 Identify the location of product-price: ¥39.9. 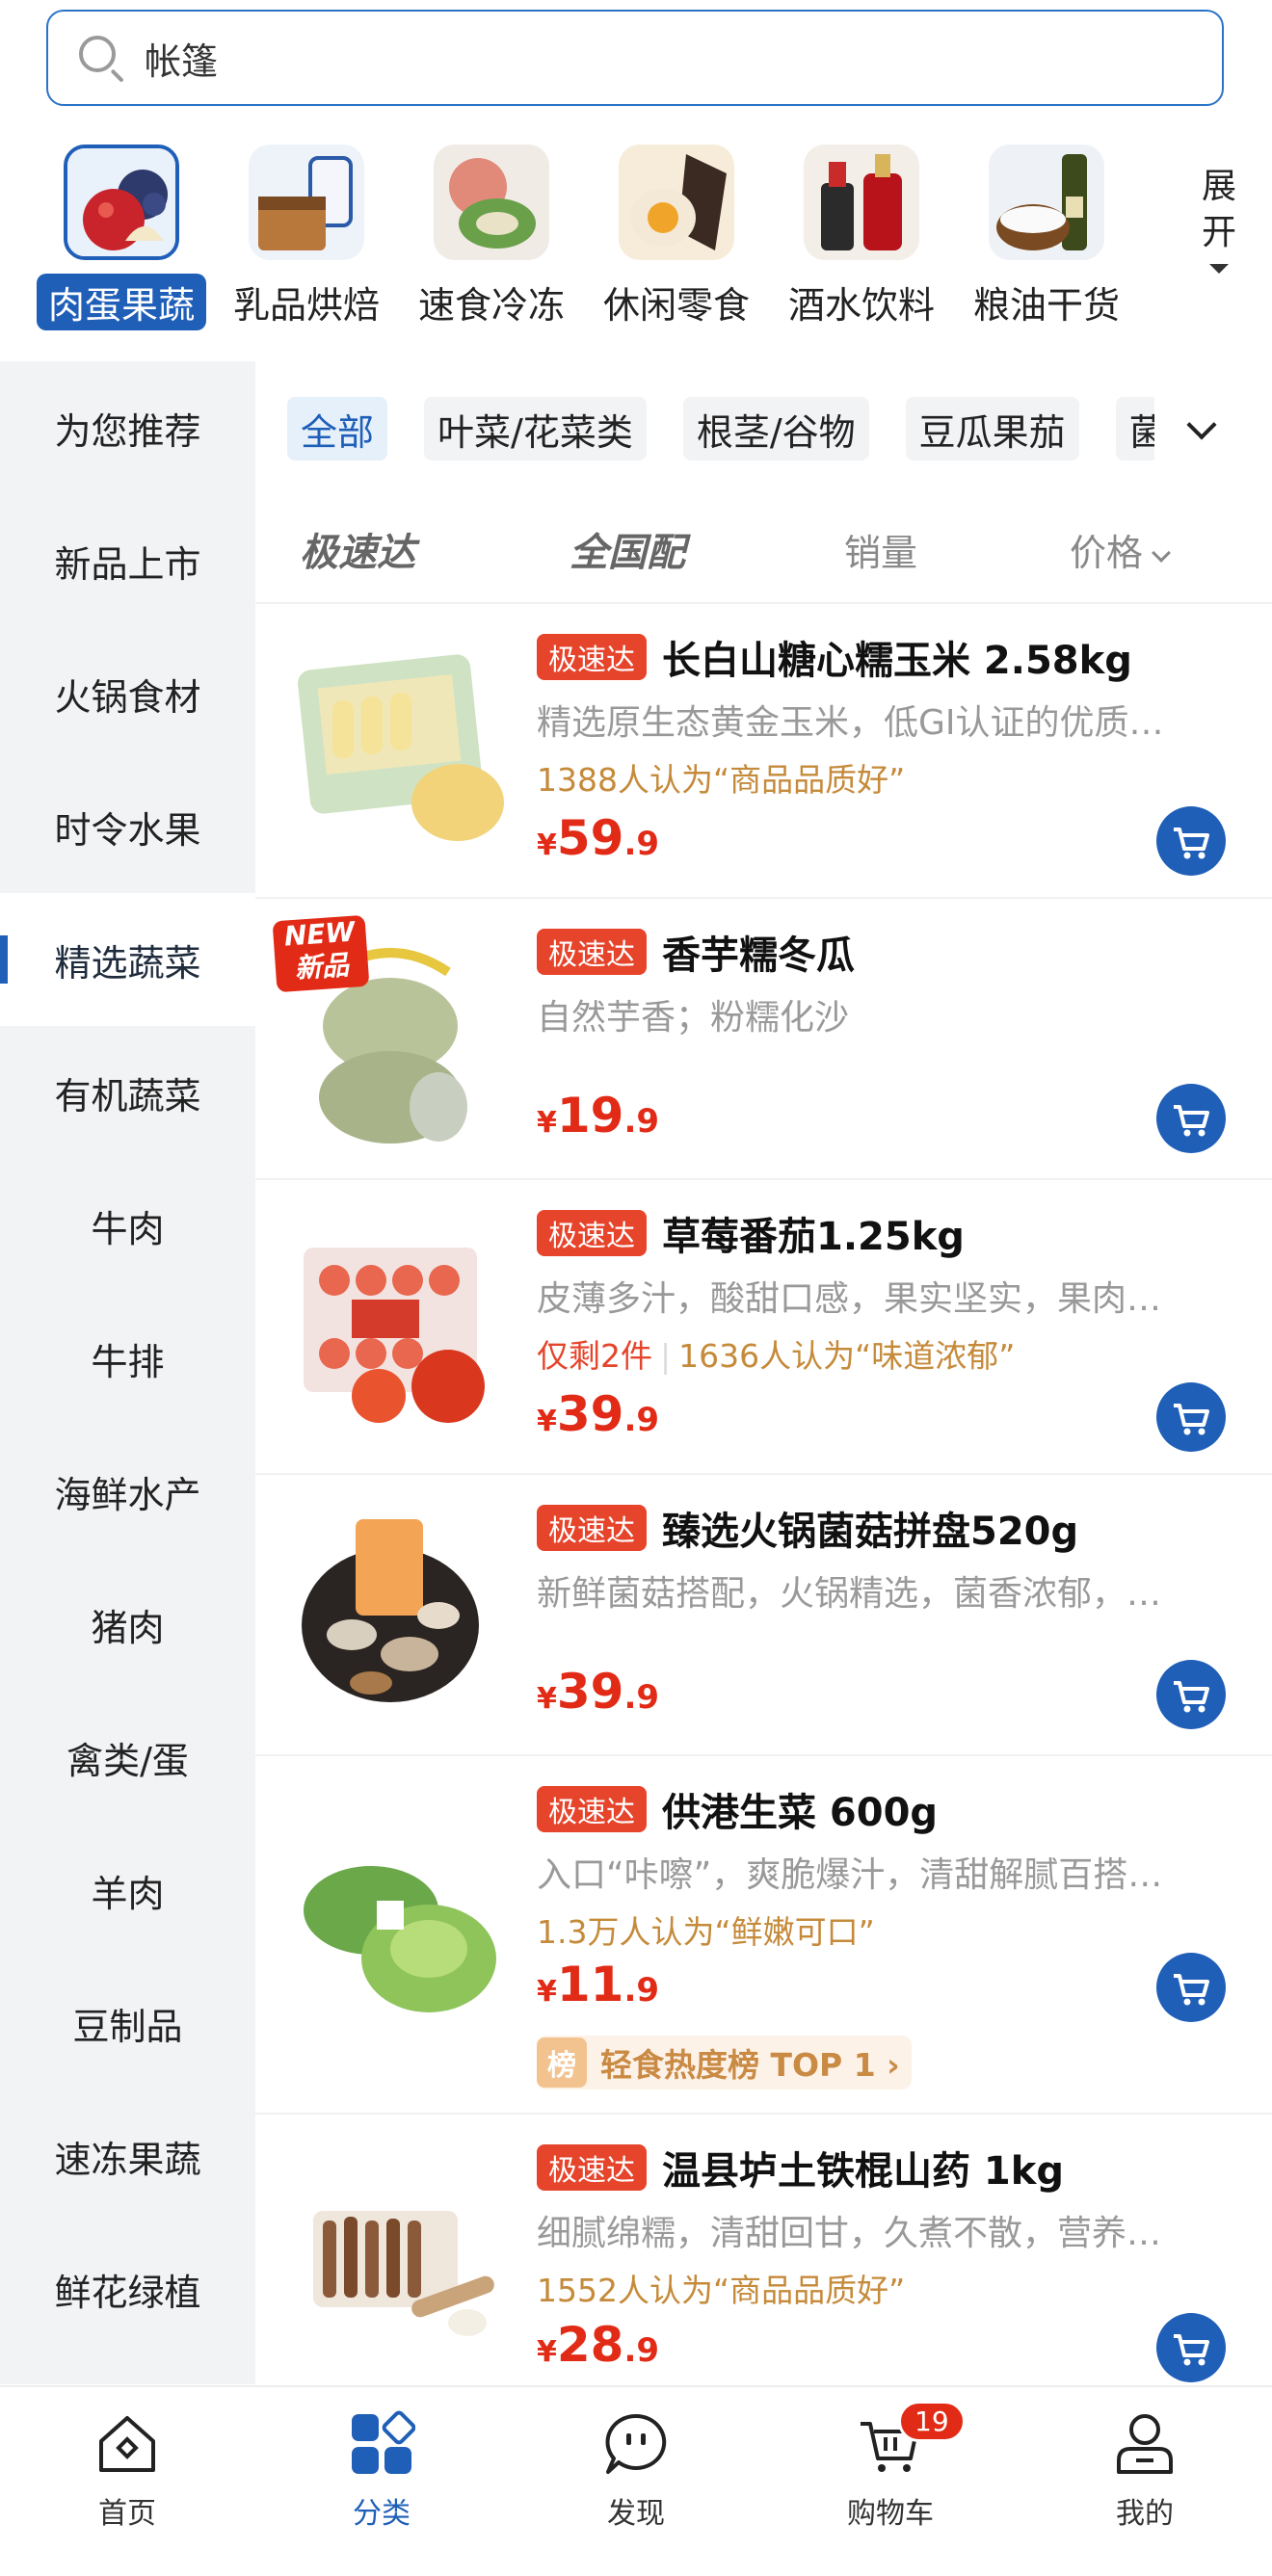
(598, 1414).